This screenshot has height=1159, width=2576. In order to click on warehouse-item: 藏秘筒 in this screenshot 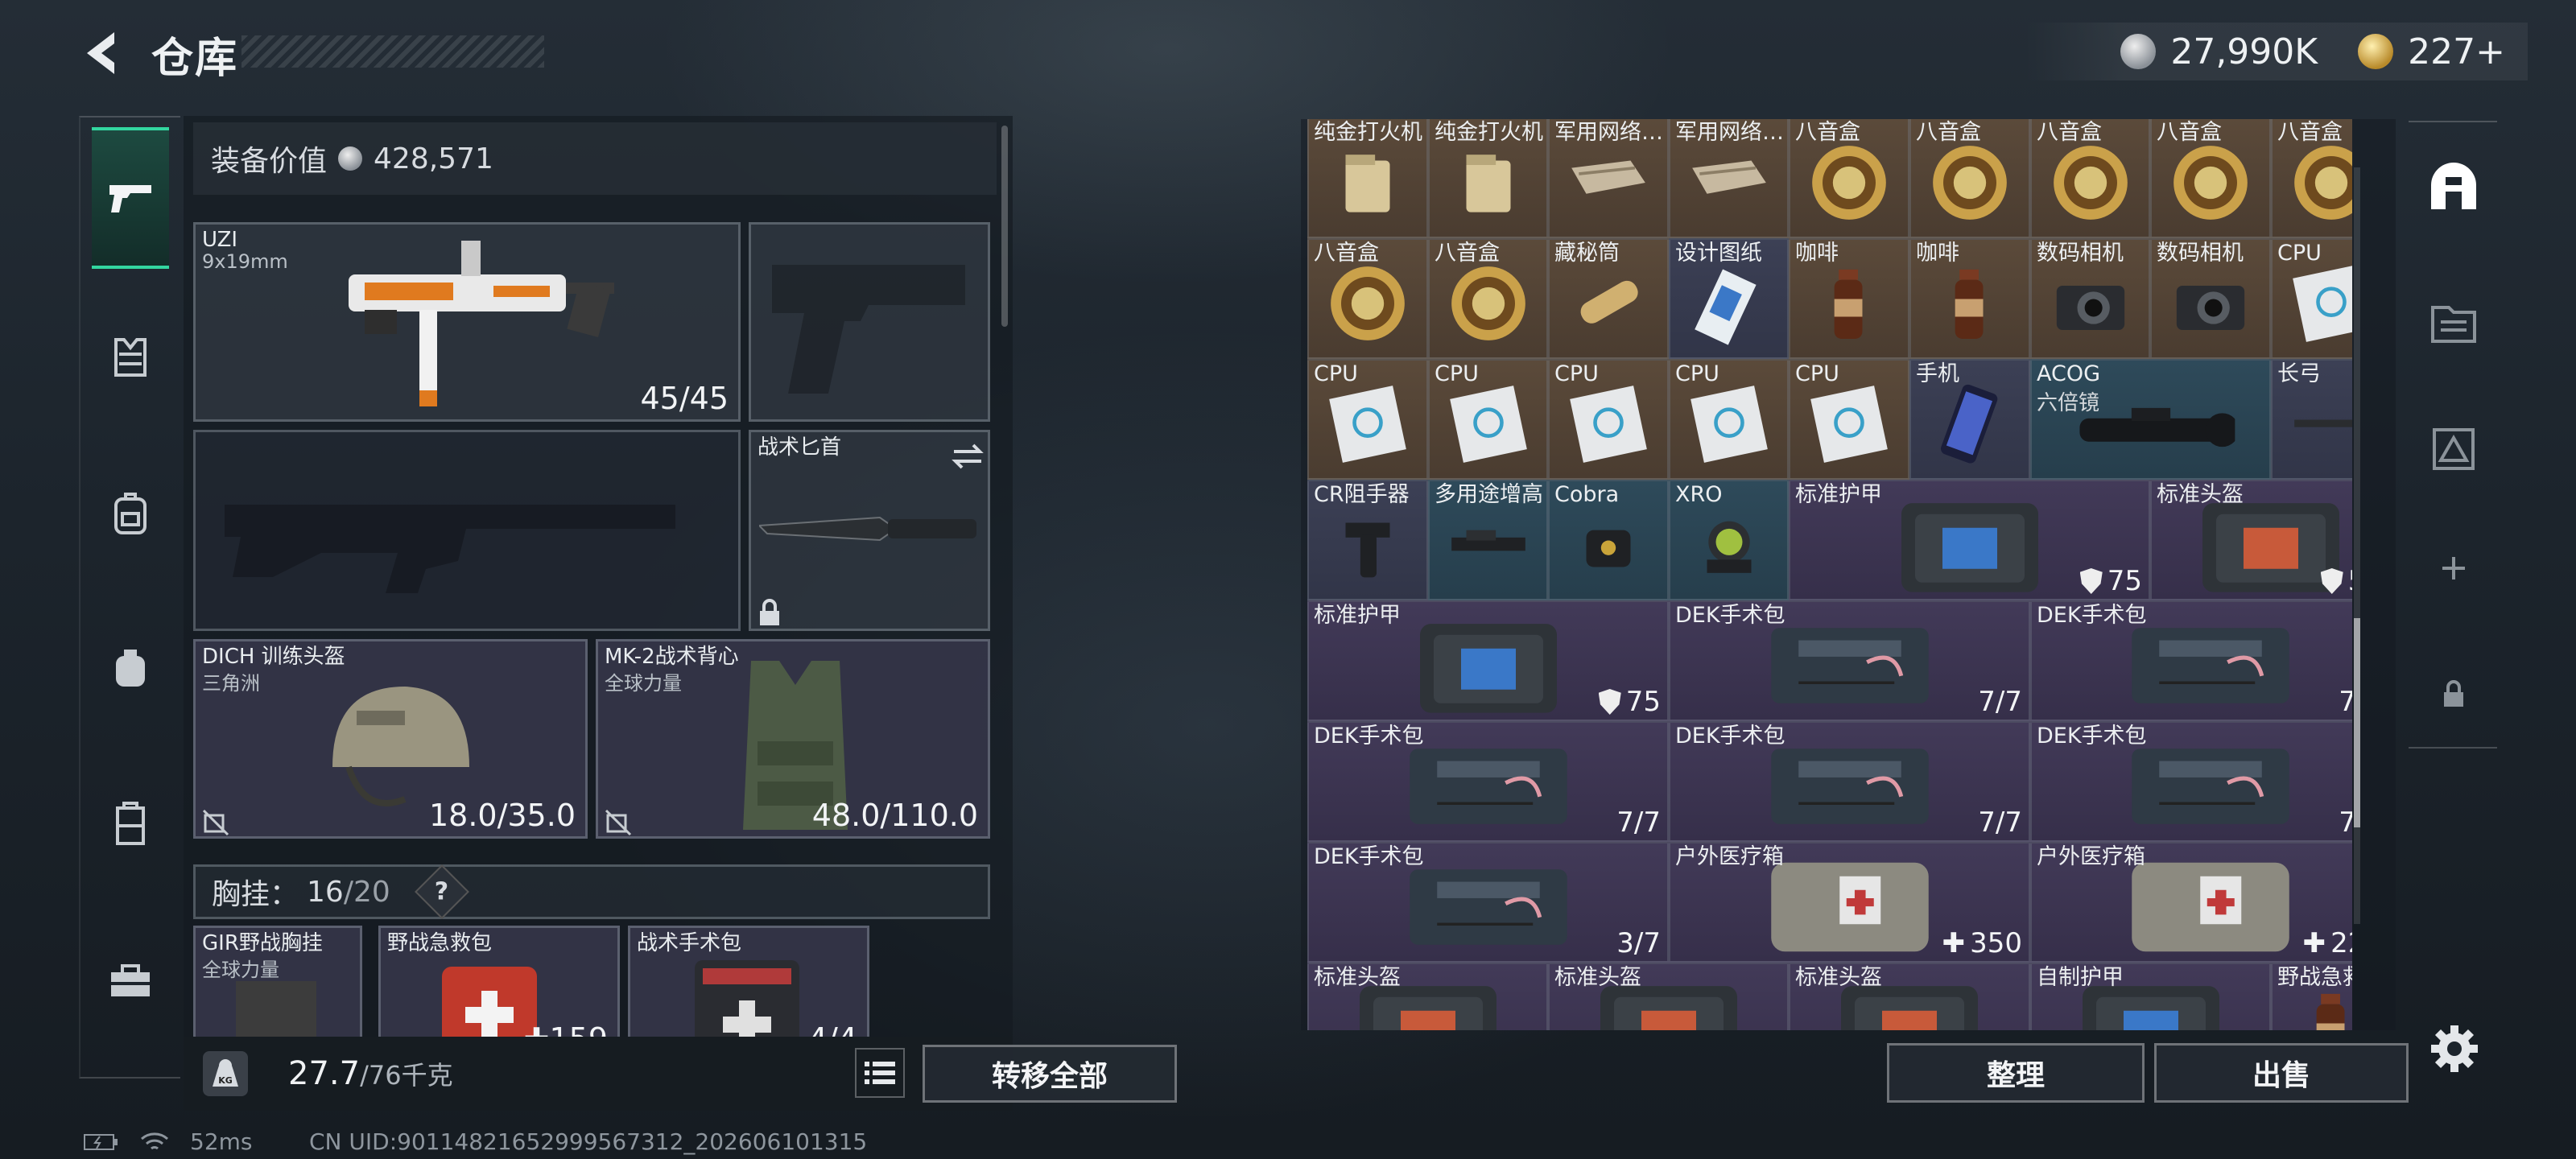, I will do `click(1608, 298)`.